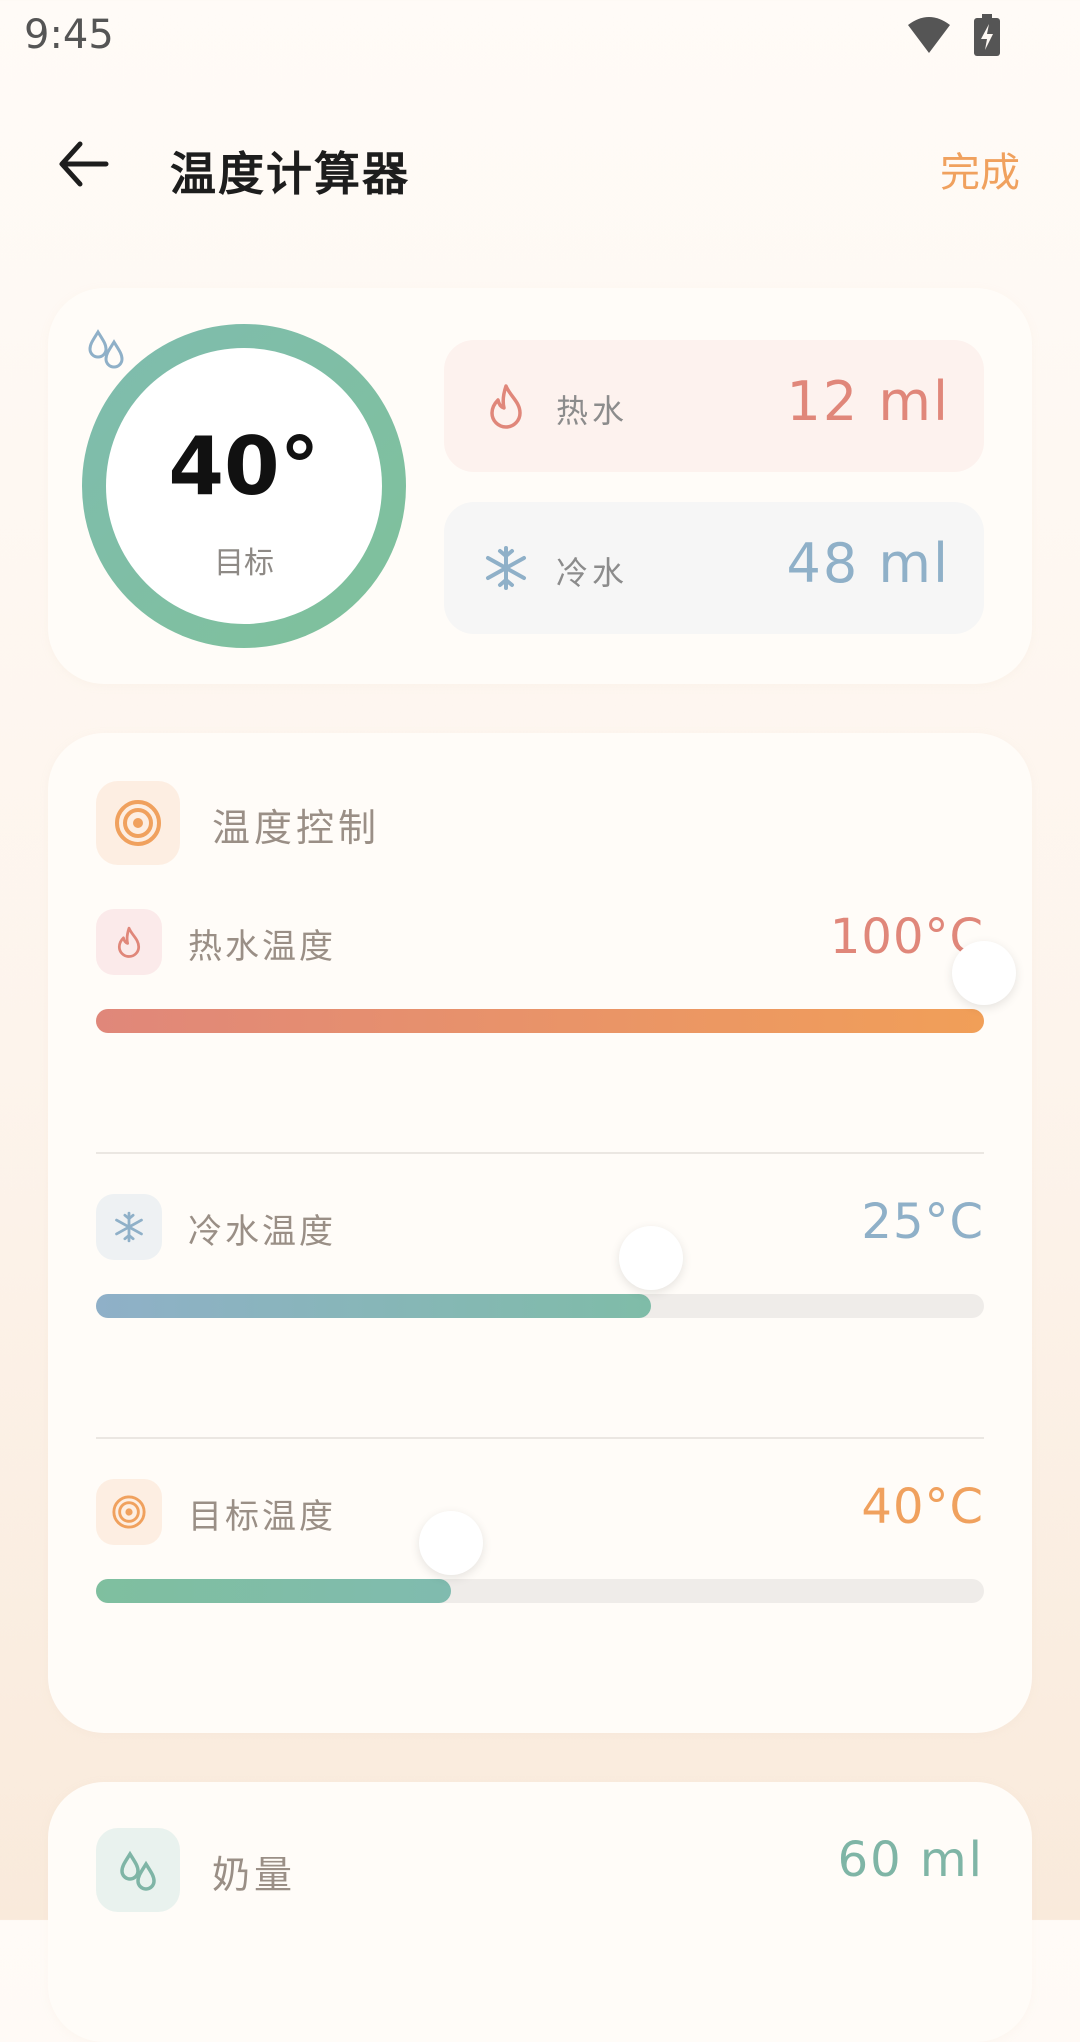 Image resolution: width=1080 pixels, height=2042 pixels. Describe the element at coordinates (262, 1517) in the screenshot. I see `target-temp-label: 目标温度` at that location.